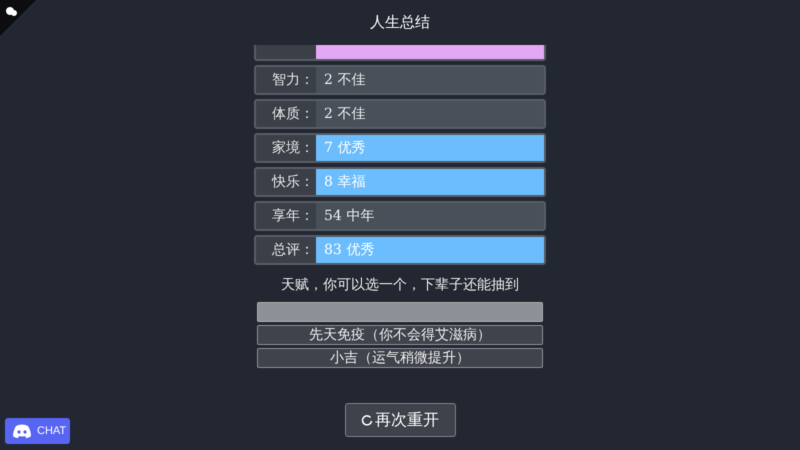 The width and height of the screenshot is (800, 450). Describe the element at coordinates (286, 216) in the screenshot. I see `stat-label: 享年：` at that location.